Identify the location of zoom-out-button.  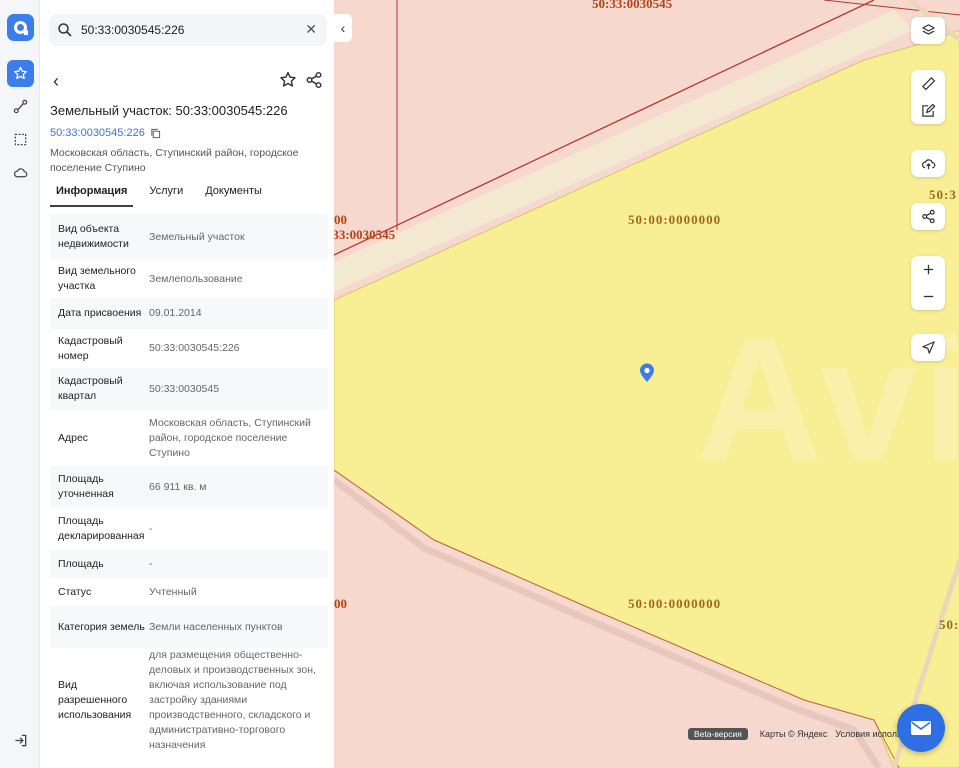
(928, 296).